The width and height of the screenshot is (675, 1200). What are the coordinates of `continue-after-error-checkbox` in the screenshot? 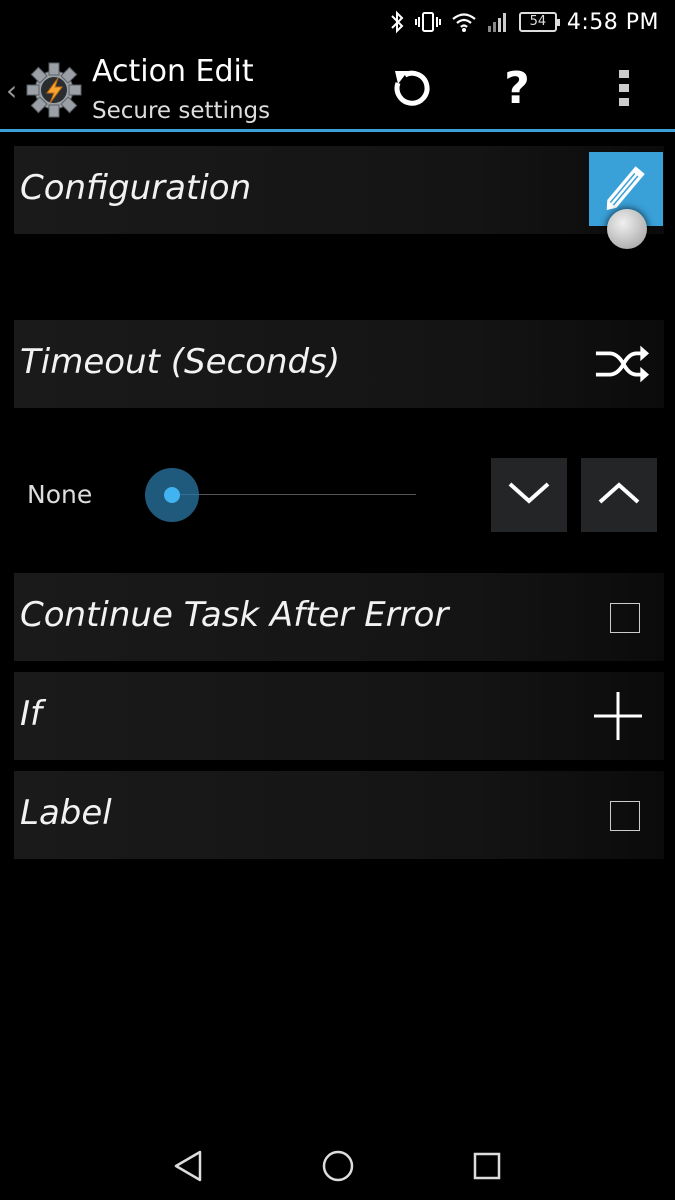 It's located at (625, 618).